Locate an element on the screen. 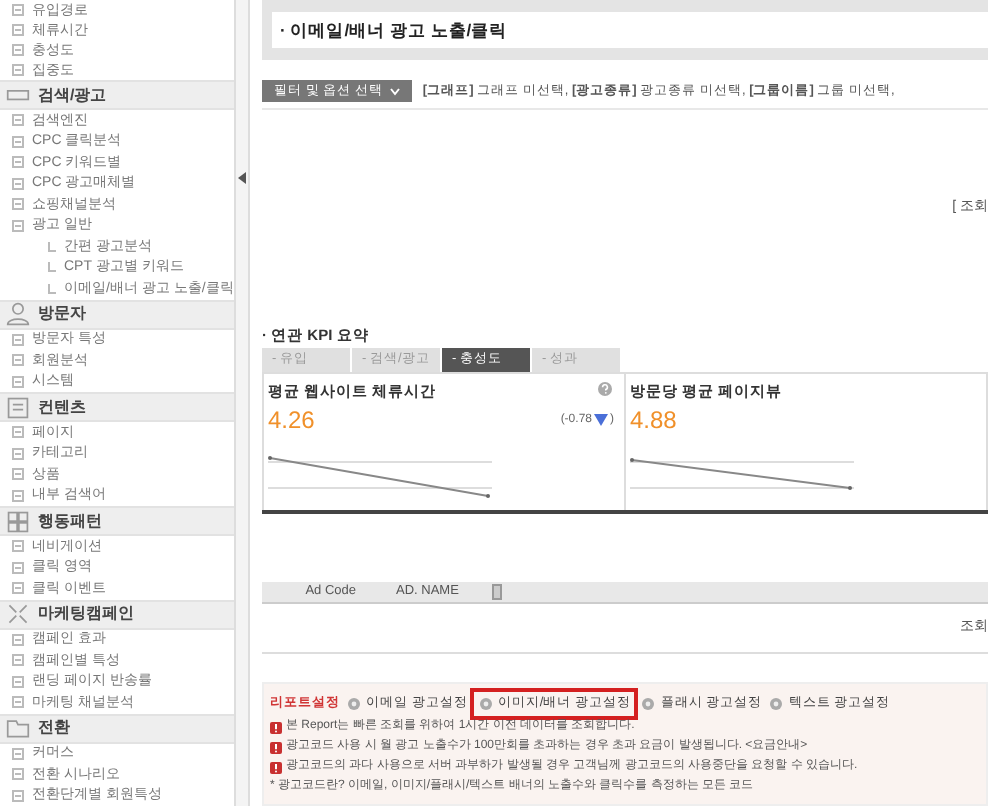 The width and height of the screenshot is (1000, 806). section-title: 검색/광고 is located at coordinates (72, 95).